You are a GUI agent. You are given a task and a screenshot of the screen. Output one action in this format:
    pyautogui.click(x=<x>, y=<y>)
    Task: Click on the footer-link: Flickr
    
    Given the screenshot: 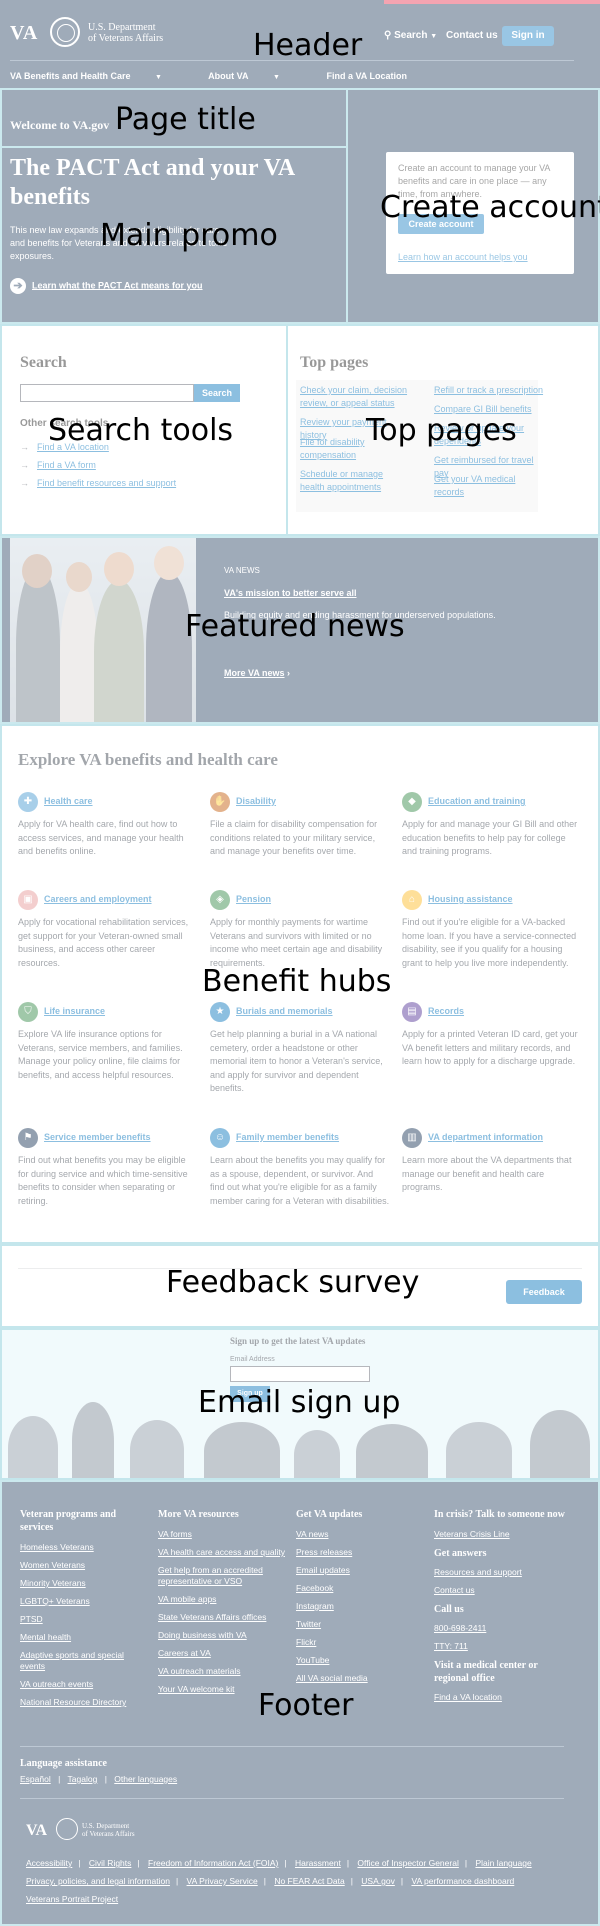 What is the action you would take?
    pyautogui.click(x=361, y=1642)
    